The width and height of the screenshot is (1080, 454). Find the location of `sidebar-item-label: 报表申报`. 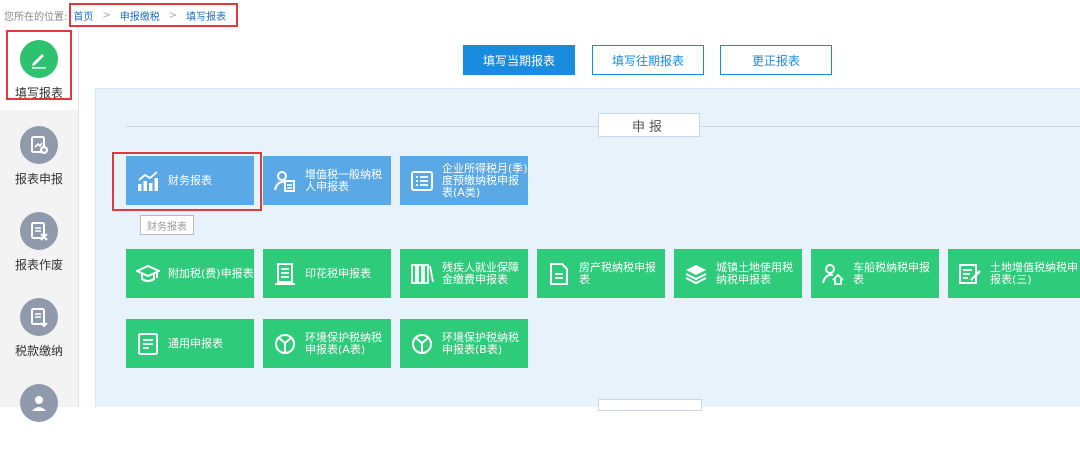

sidebar-item-label: 报表申报 is located at coordinates (38, 179).